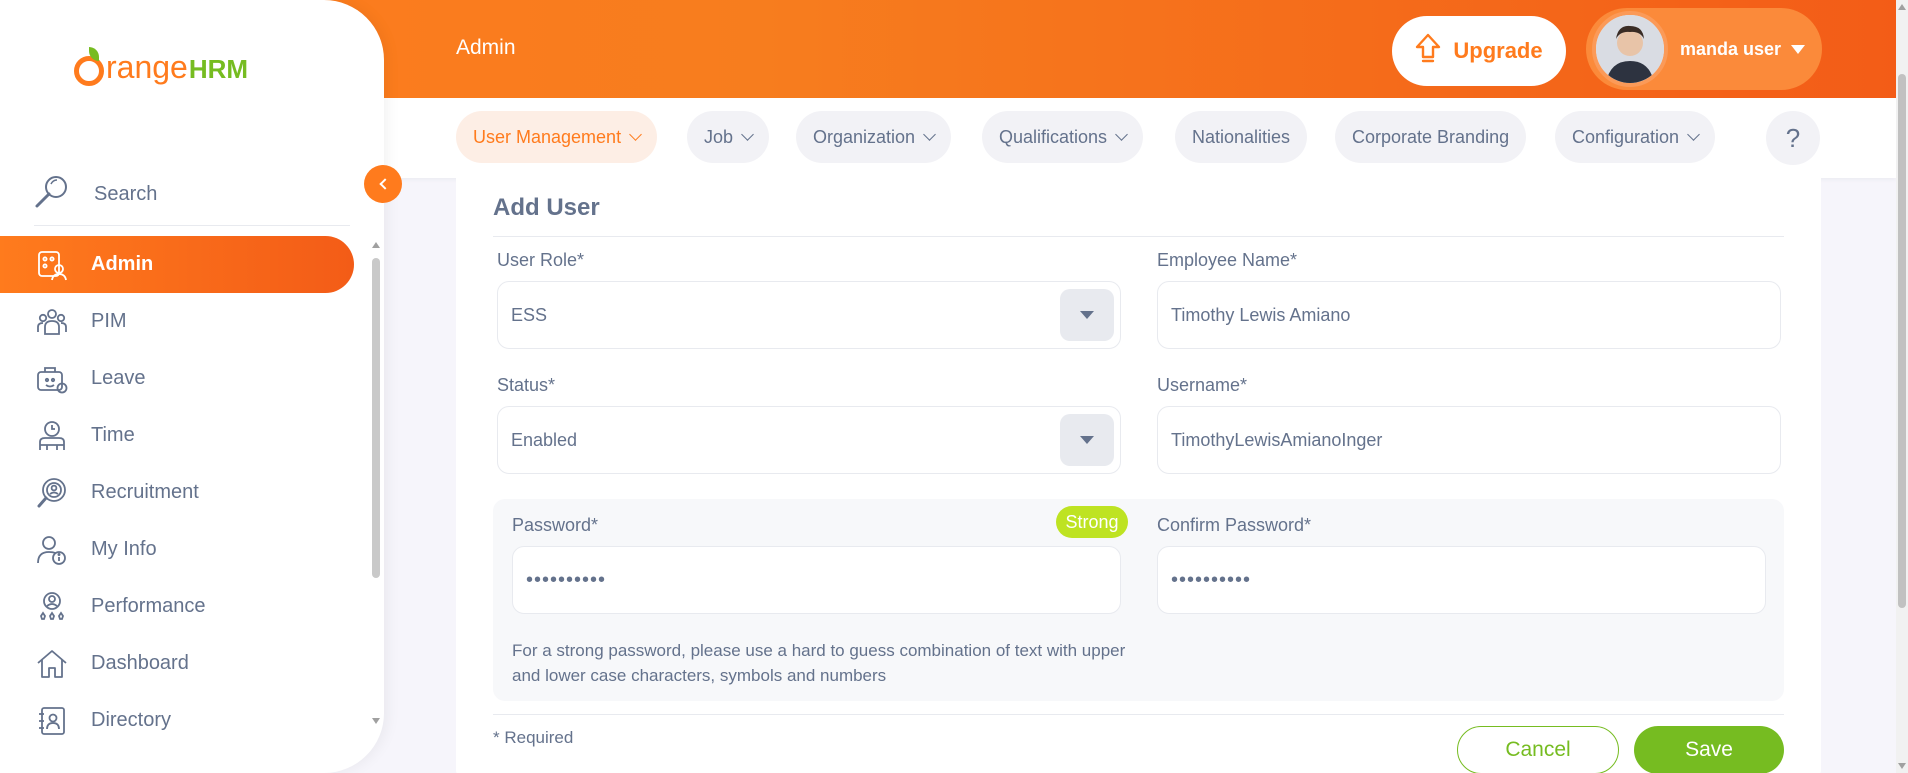 This screenshot has height=773, width=1908. I want to click on caret-down-icon, so click(1087, 315).